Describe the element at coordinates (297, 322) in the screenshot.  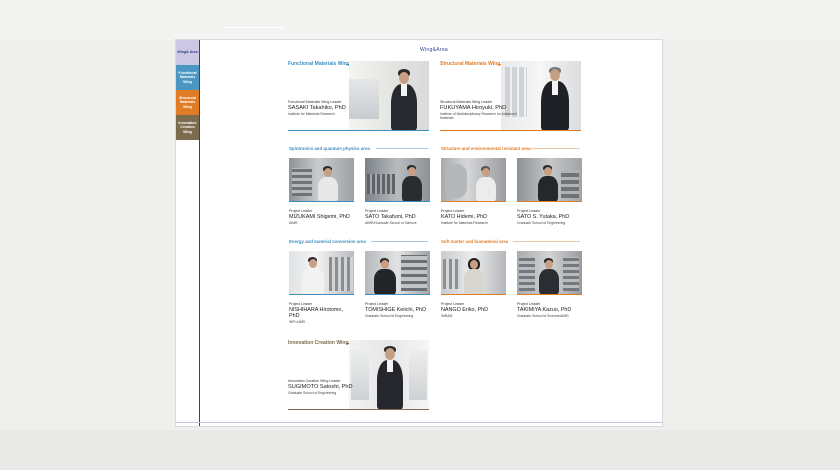
I see `member-institute: WPI-AIMR` at that location.